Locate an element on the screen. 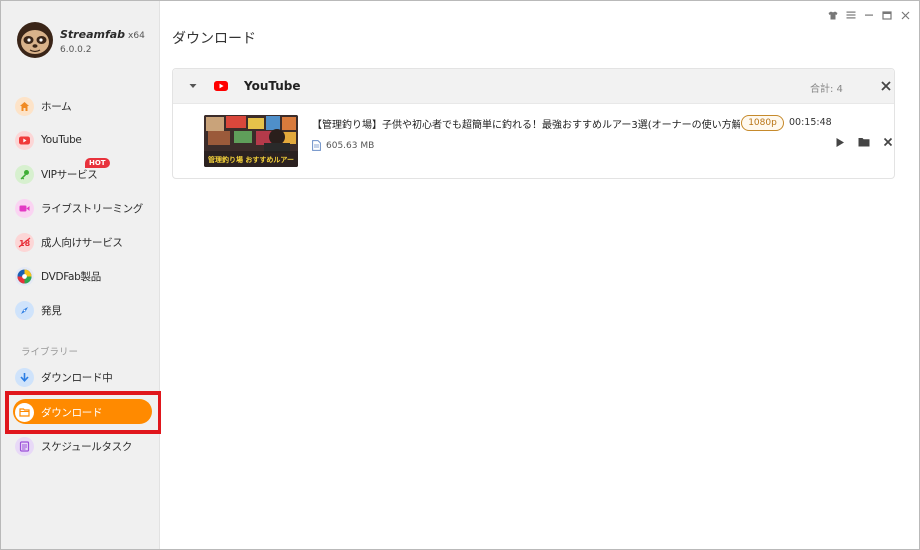 The width and height of the screenshot is (920, 550). chevron-down-icon is located at coordinates (193, 86).